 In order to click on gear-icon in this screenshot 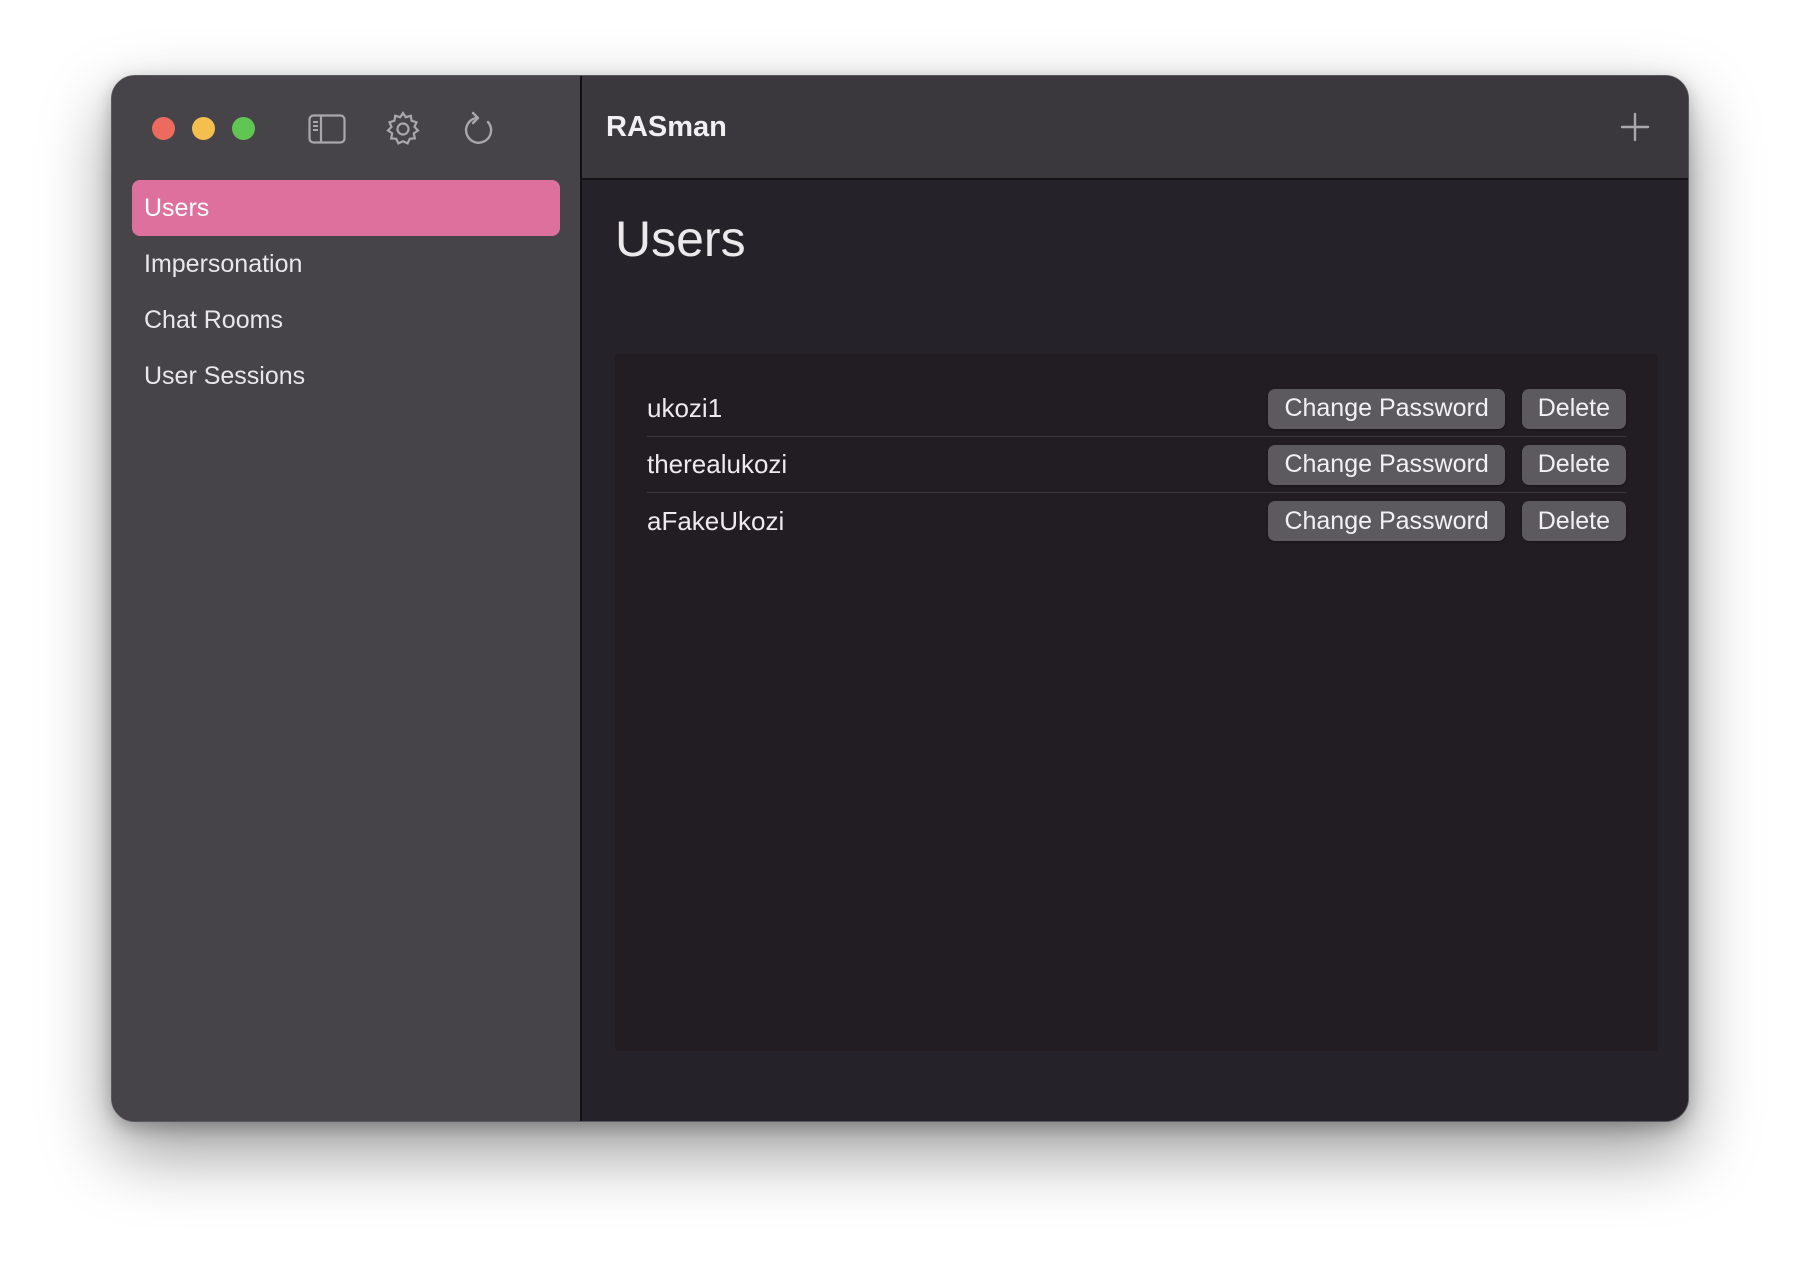, I will do `click(403, 129)`.